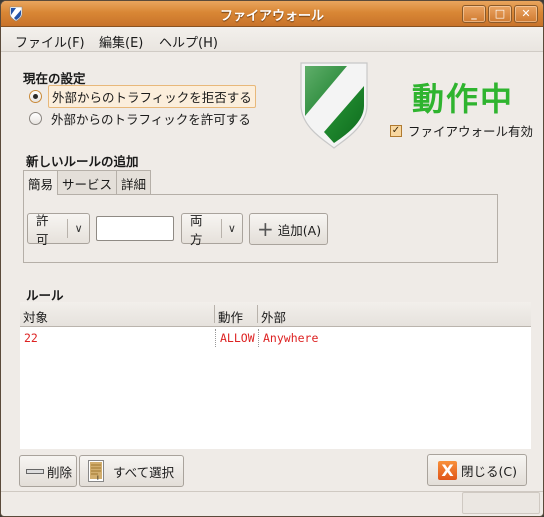 This screenshot has width=544, height=517. I want to click on firewall-enabled-checkbox-row: ✓ ファイアウォール有効, so click(461, 130).